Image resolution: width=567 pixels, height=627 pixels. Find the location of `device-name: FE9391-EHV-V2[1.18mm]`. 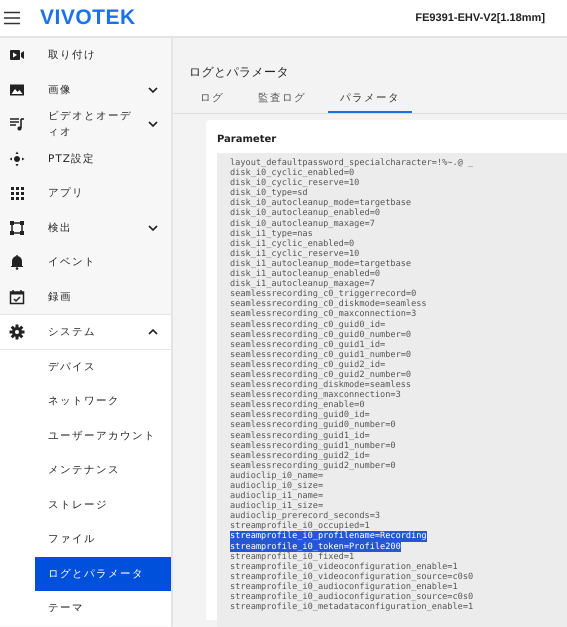

device-name: FE9391-EHV-V2[1.18mm] is located at coordinates (480, 18).